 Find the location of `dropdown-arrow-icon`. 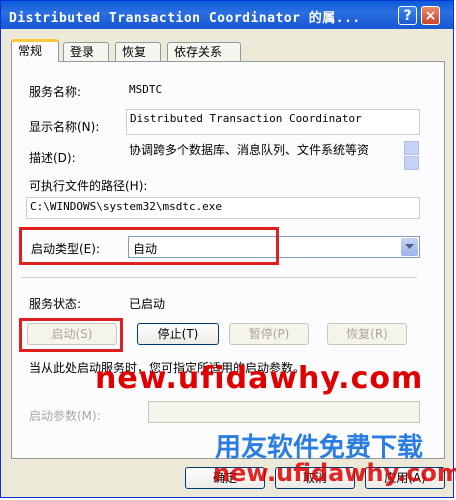

dropdown-arrow-icon is located at coordinates (409, 247).